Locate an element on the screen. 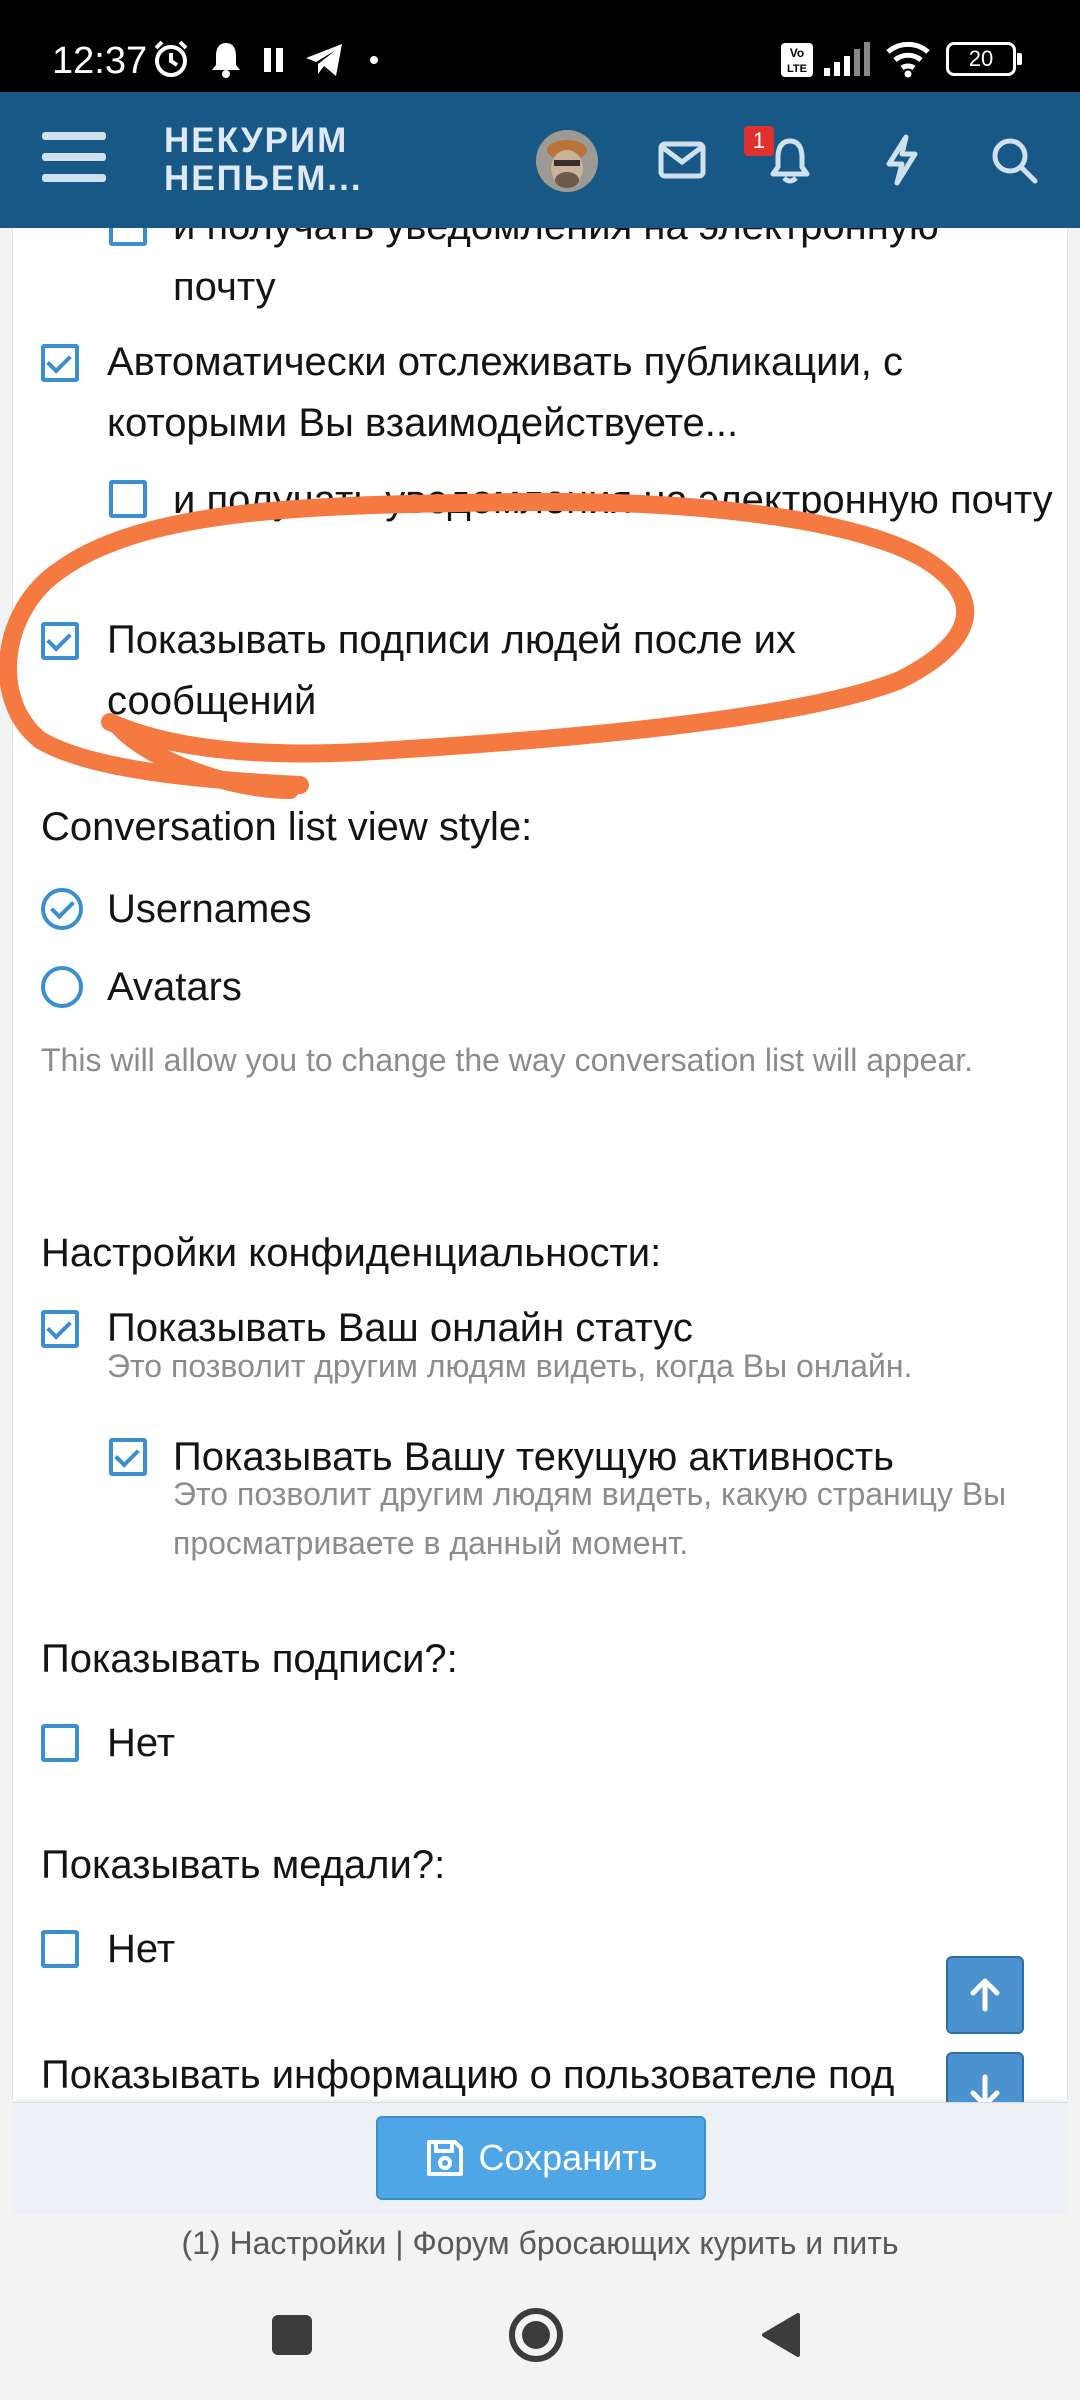 This screenshot has height=2400, width=1080. alarm-icon is located at coordinates (171, 58).